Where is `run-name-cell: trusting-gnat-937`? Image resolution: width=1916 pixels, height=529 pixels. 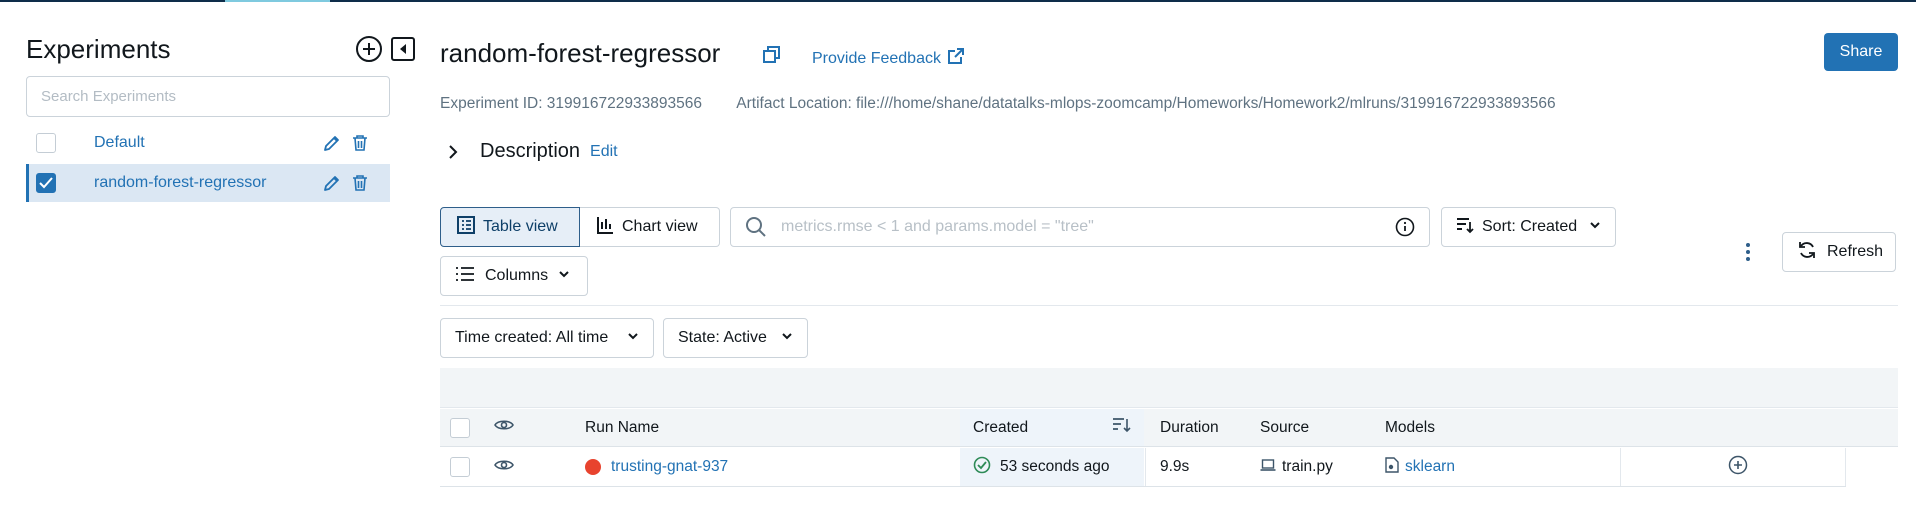 run-name-cell: trusting-gnat-937 is located at coordinates (656, 467).